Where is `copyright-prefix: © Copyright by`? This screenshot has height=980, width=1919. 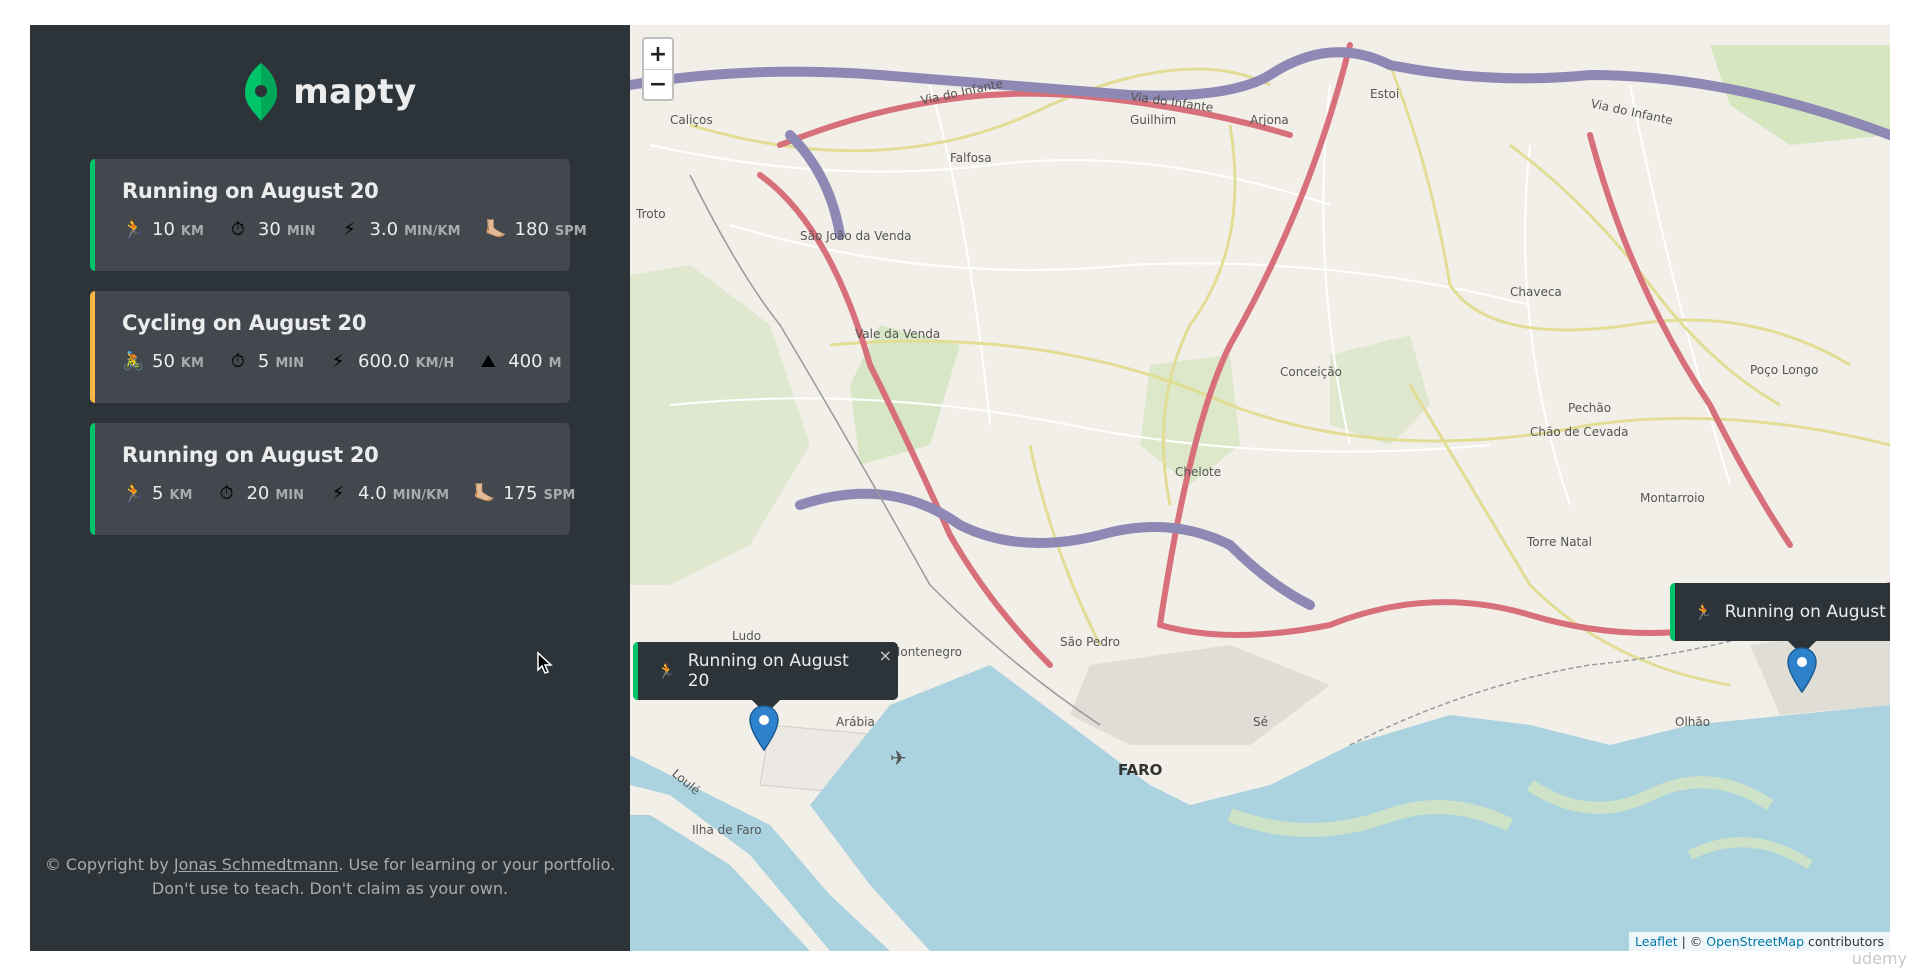
copyright-prefix: © Copyright by is located at coordinates (109, 864).